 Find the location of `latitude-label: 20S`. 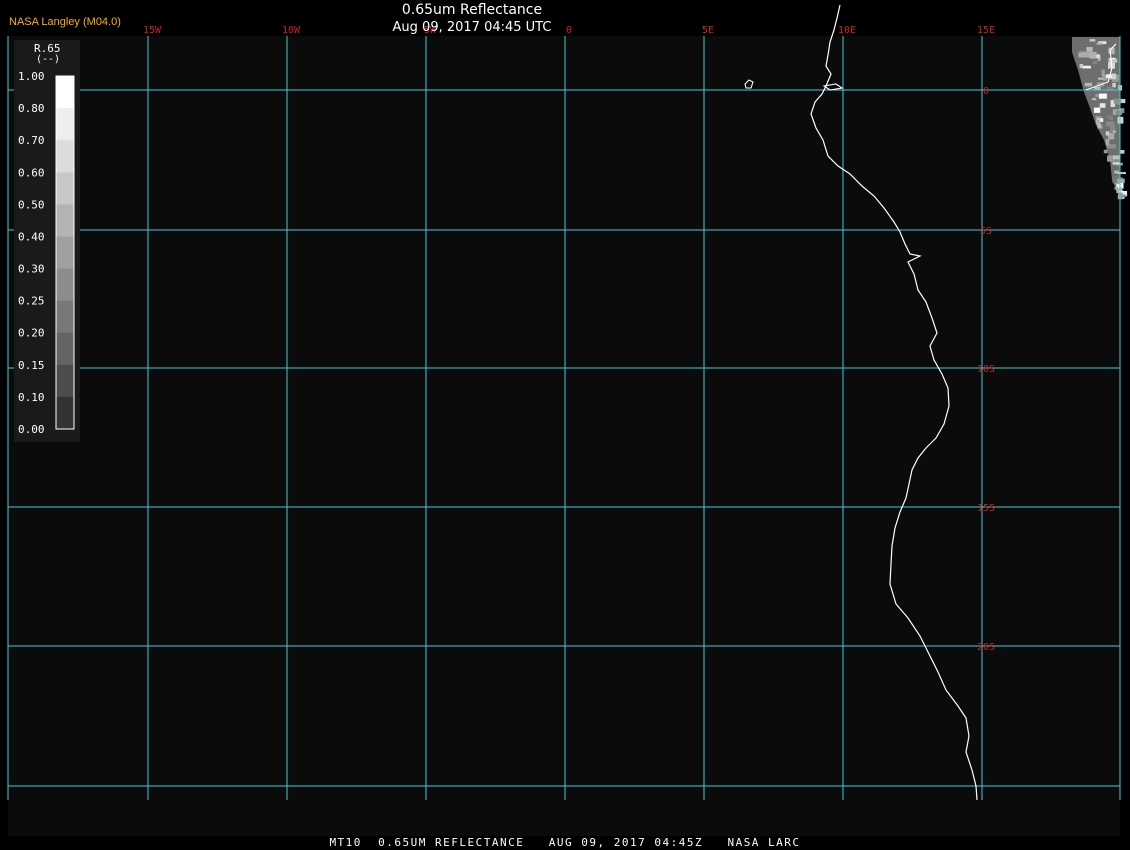

latitude-label: 20S is located at coordinates (986, 647).